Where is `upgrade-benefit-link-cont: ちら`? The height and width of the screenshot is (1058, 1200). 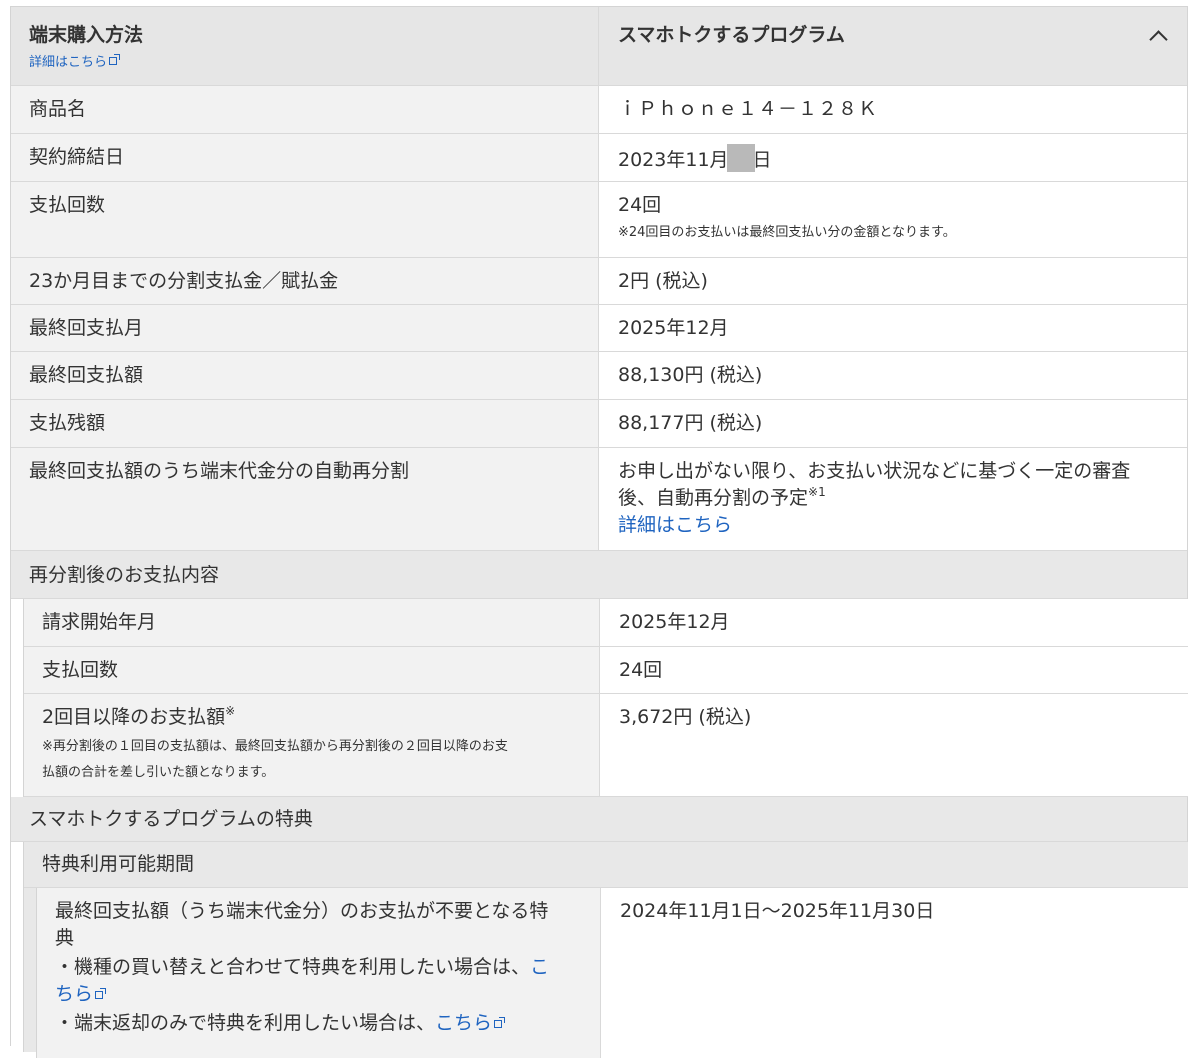
upgrade-benefit-link-cont: ちら is located at coordinates (81, 994).